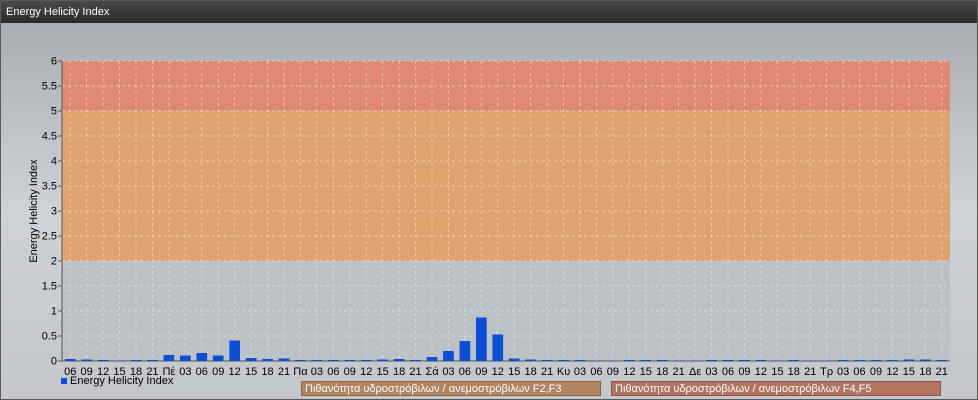  Describe the element at coordinates (54, 212) in the screenshot. I see `y-tick-label-6: 3` at that location.